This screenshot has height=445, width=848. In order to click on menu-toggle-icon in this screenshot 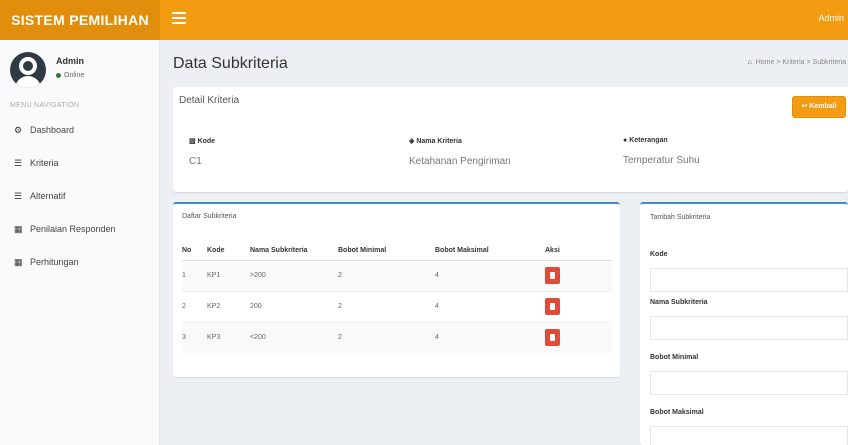, I will do `click(179, 19)`.